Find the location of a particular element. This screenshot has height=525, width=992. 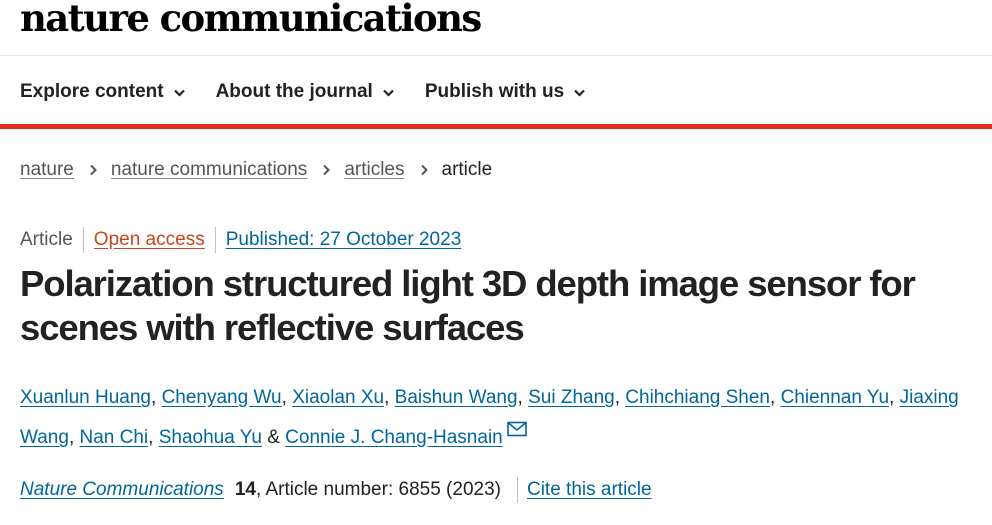

volume-number: 14 is located at coordinates (245, 489).